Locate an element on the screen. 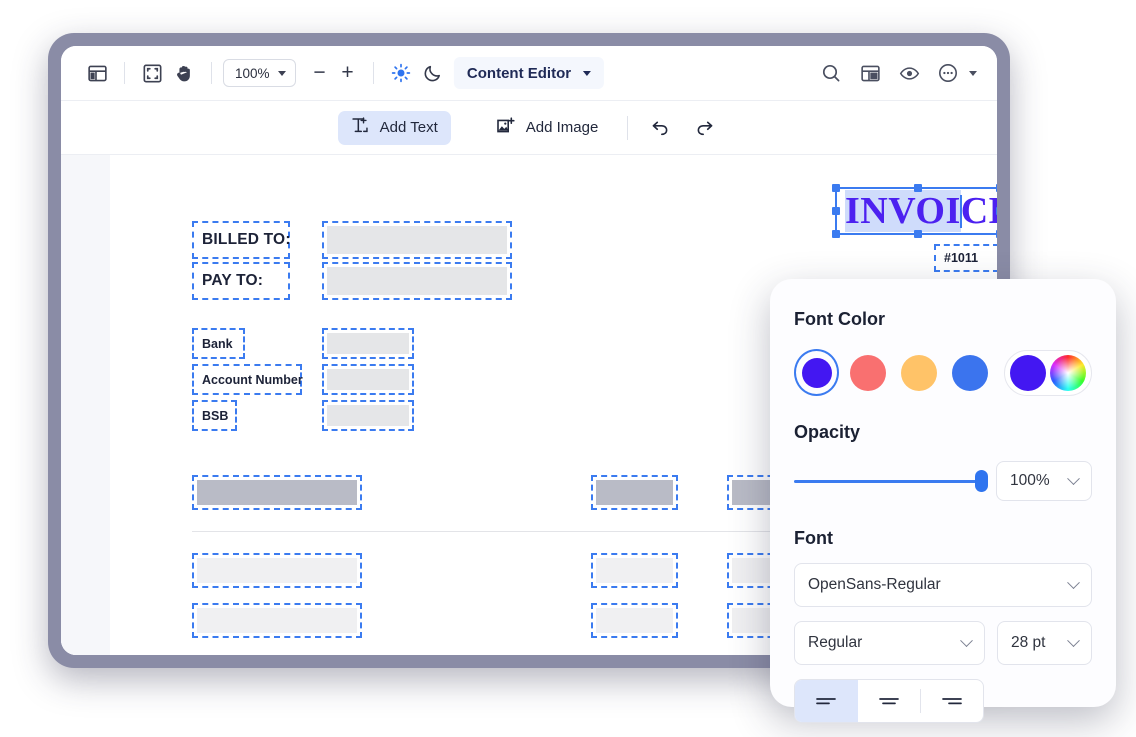 The width and height of the screenshot is (1136, 737). opacity-heading: Opacity is located at coordinates (827, 432).